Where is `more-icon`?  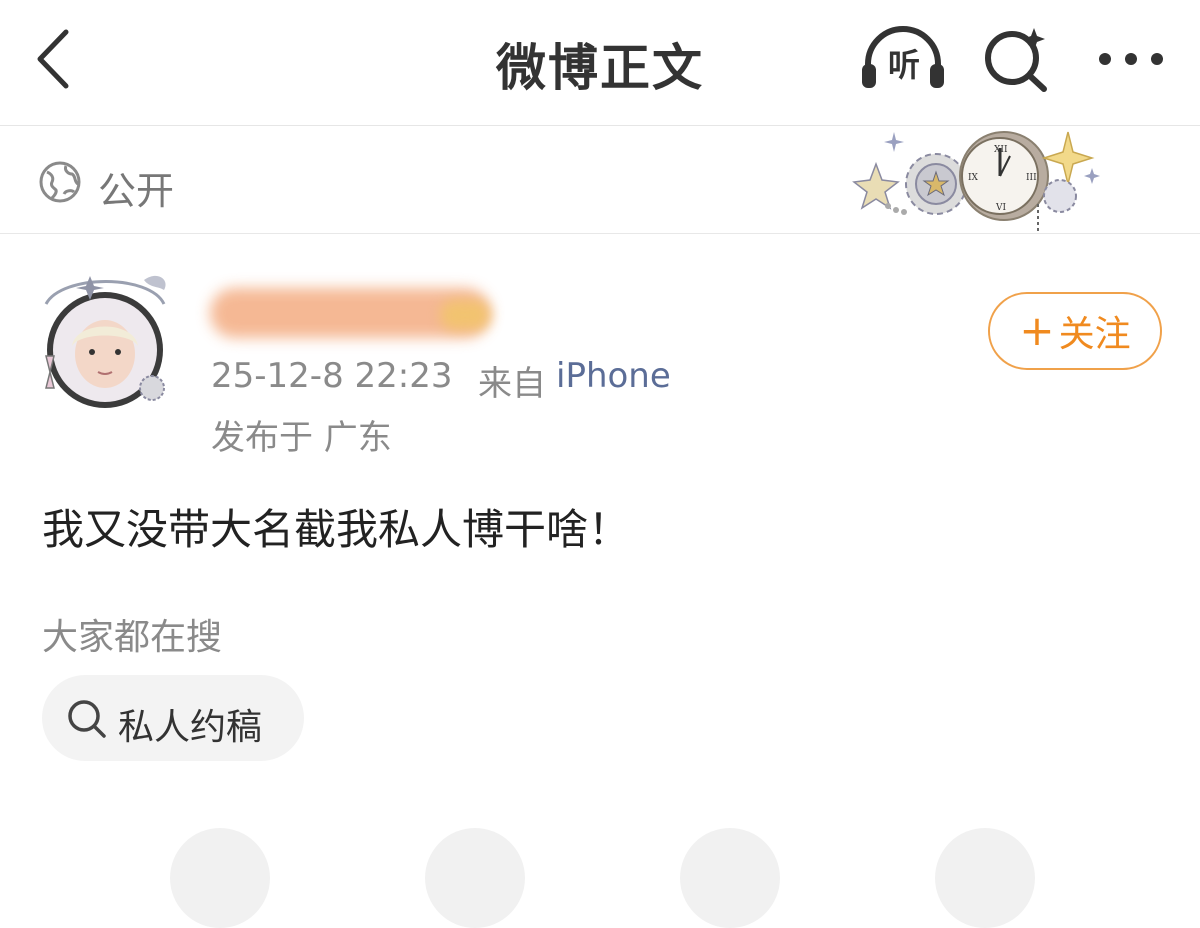
more-icon is located at coordinates (1131, 59).